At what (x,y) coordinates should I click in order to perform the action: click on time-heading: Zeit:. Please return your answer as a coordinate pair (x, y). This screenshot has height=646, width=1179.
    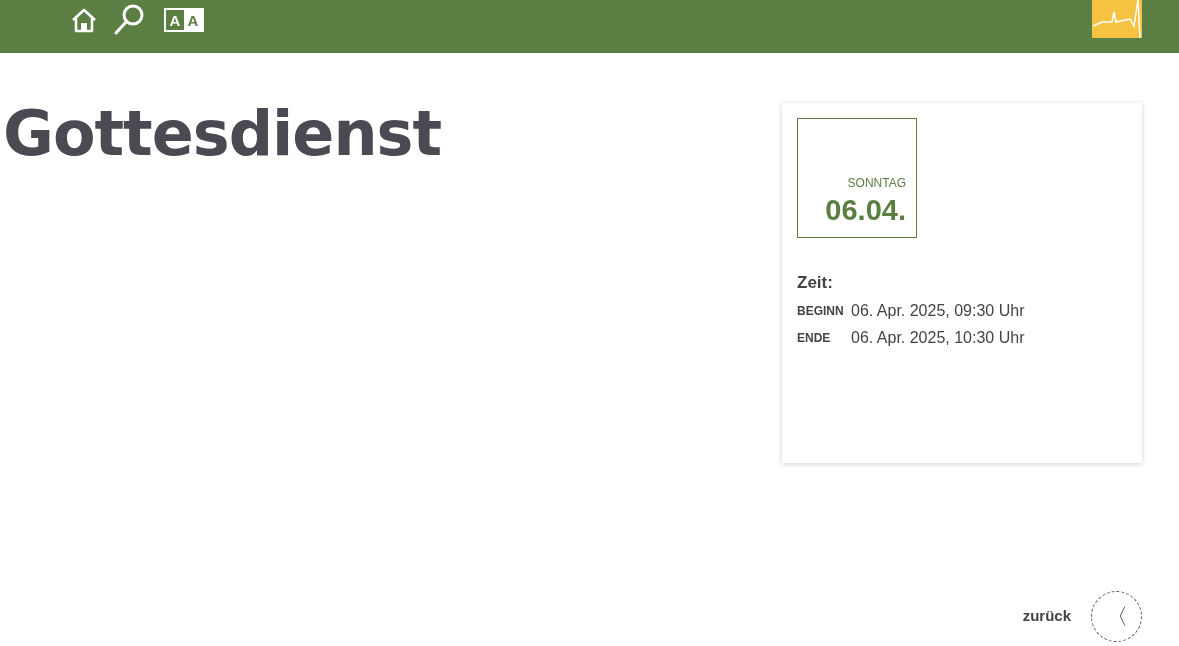
    Looking at the image, I should click on (815, 283).